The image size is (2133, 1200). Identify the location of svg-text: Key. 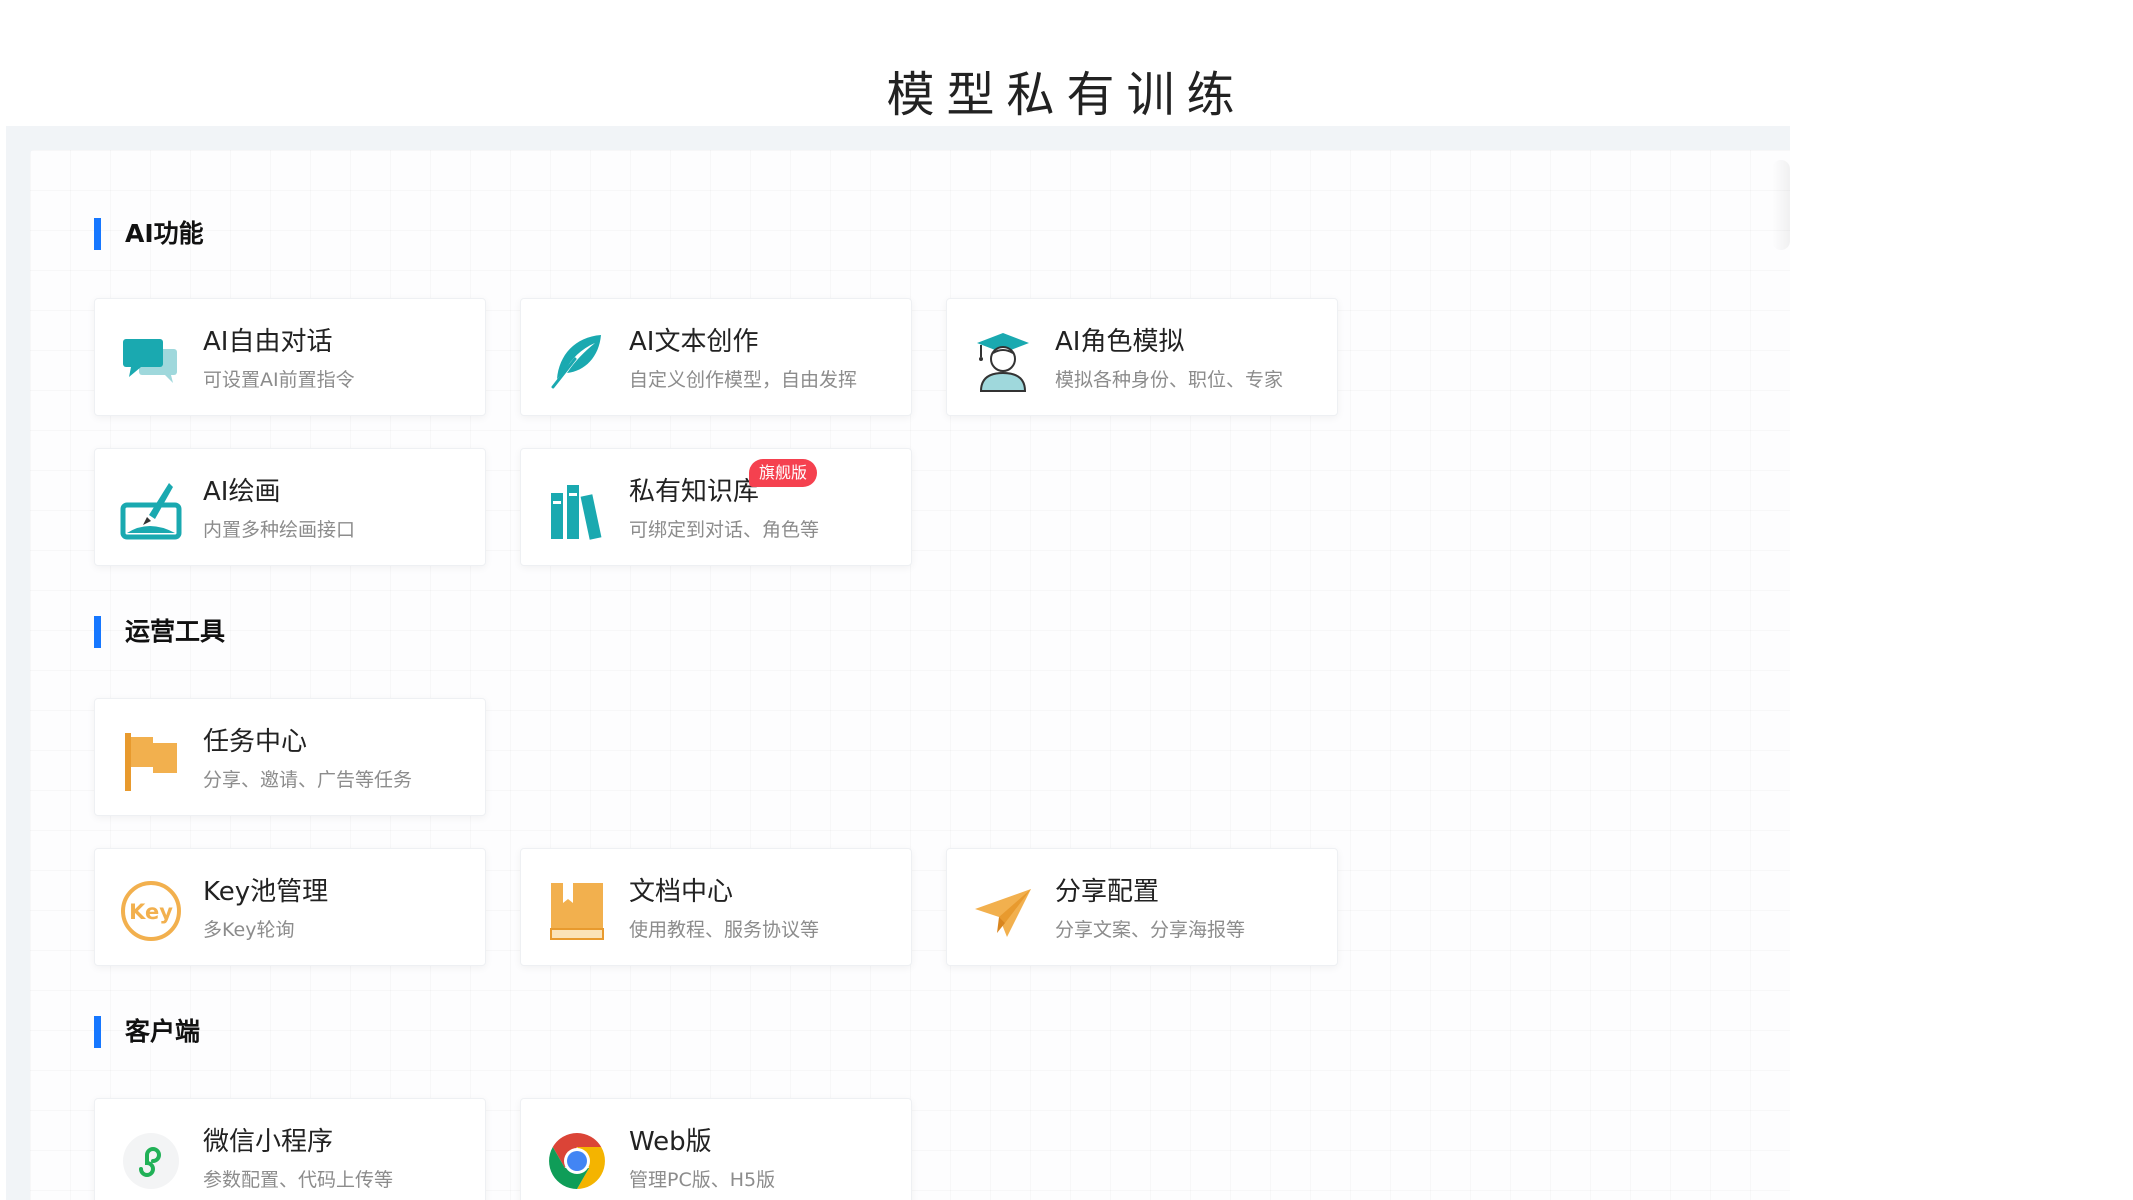
(151, 912).